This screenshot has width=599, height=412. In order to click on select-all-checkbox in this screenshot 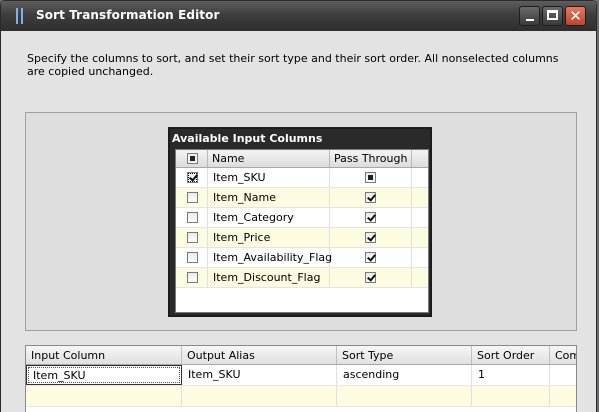, I will do `click(192, 158)`.